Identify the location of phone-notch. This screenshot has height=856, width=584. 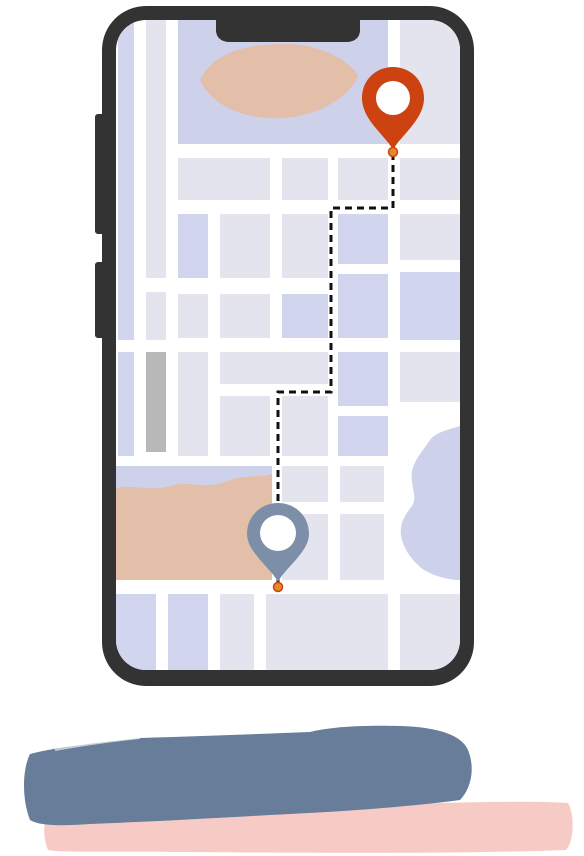
(288, 28).